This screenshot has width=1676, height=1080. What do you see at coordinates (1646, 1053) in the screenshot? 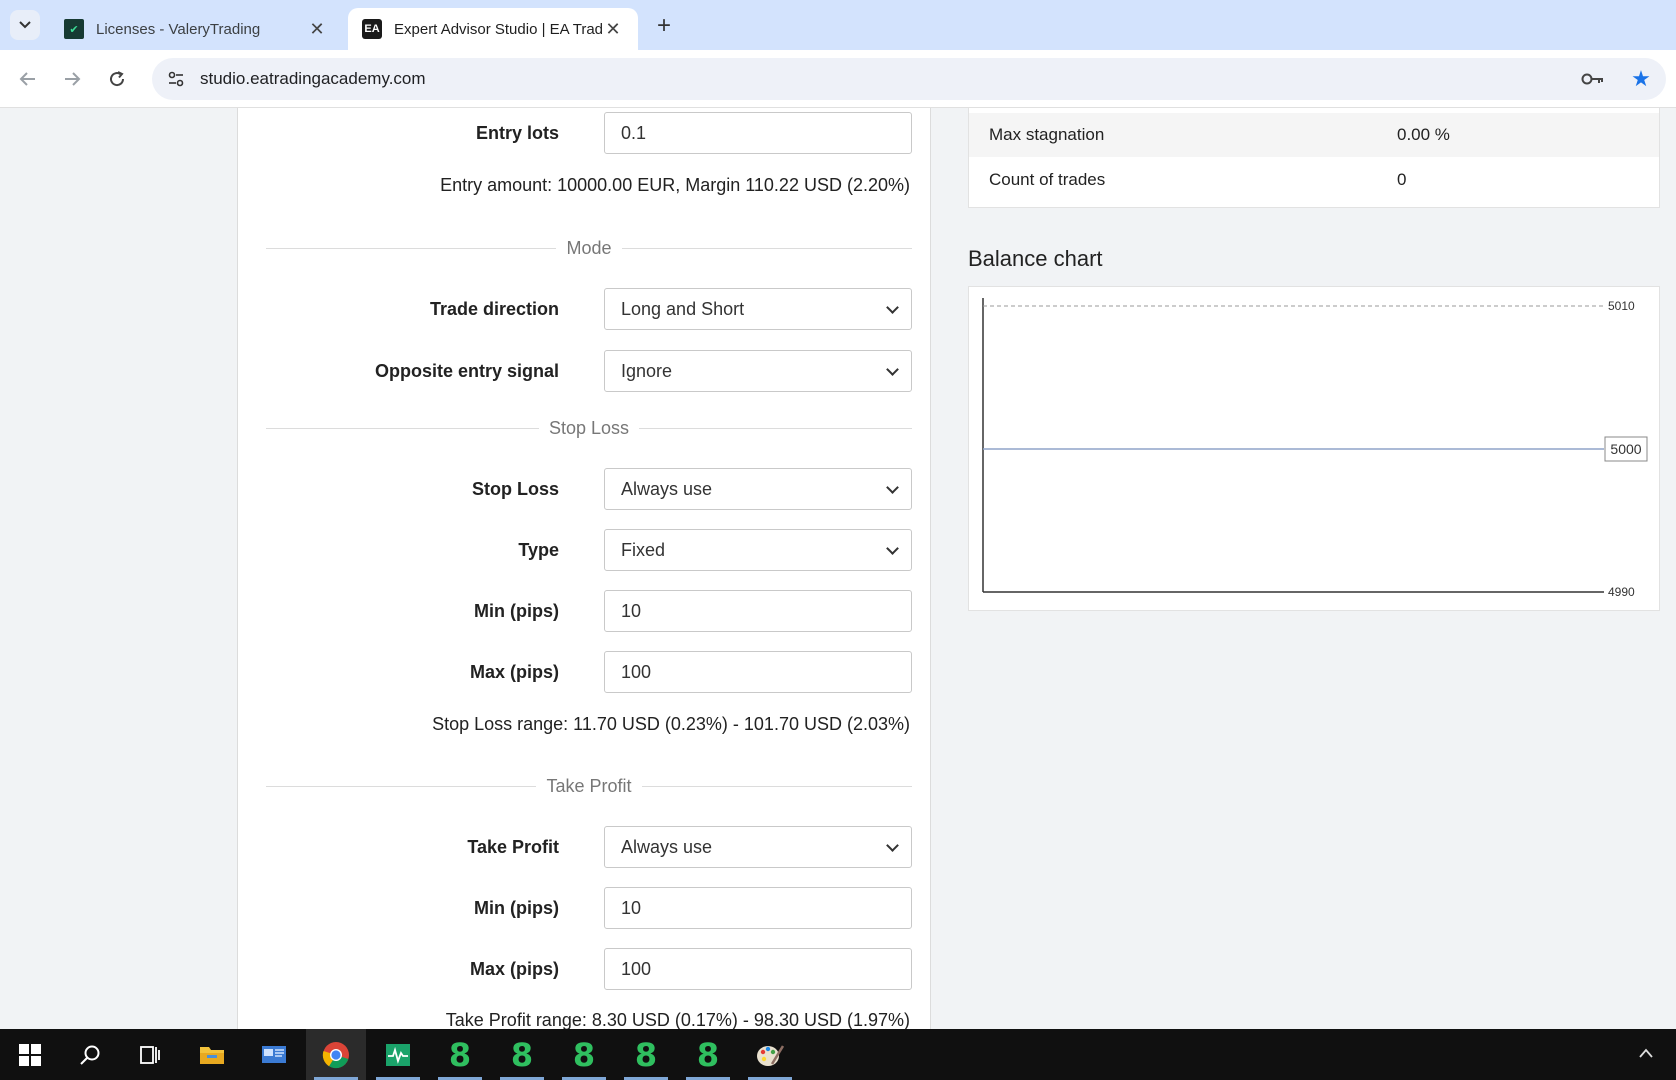
I see `tray-chevron-up-icon` at bounding box center [1646, 1053].